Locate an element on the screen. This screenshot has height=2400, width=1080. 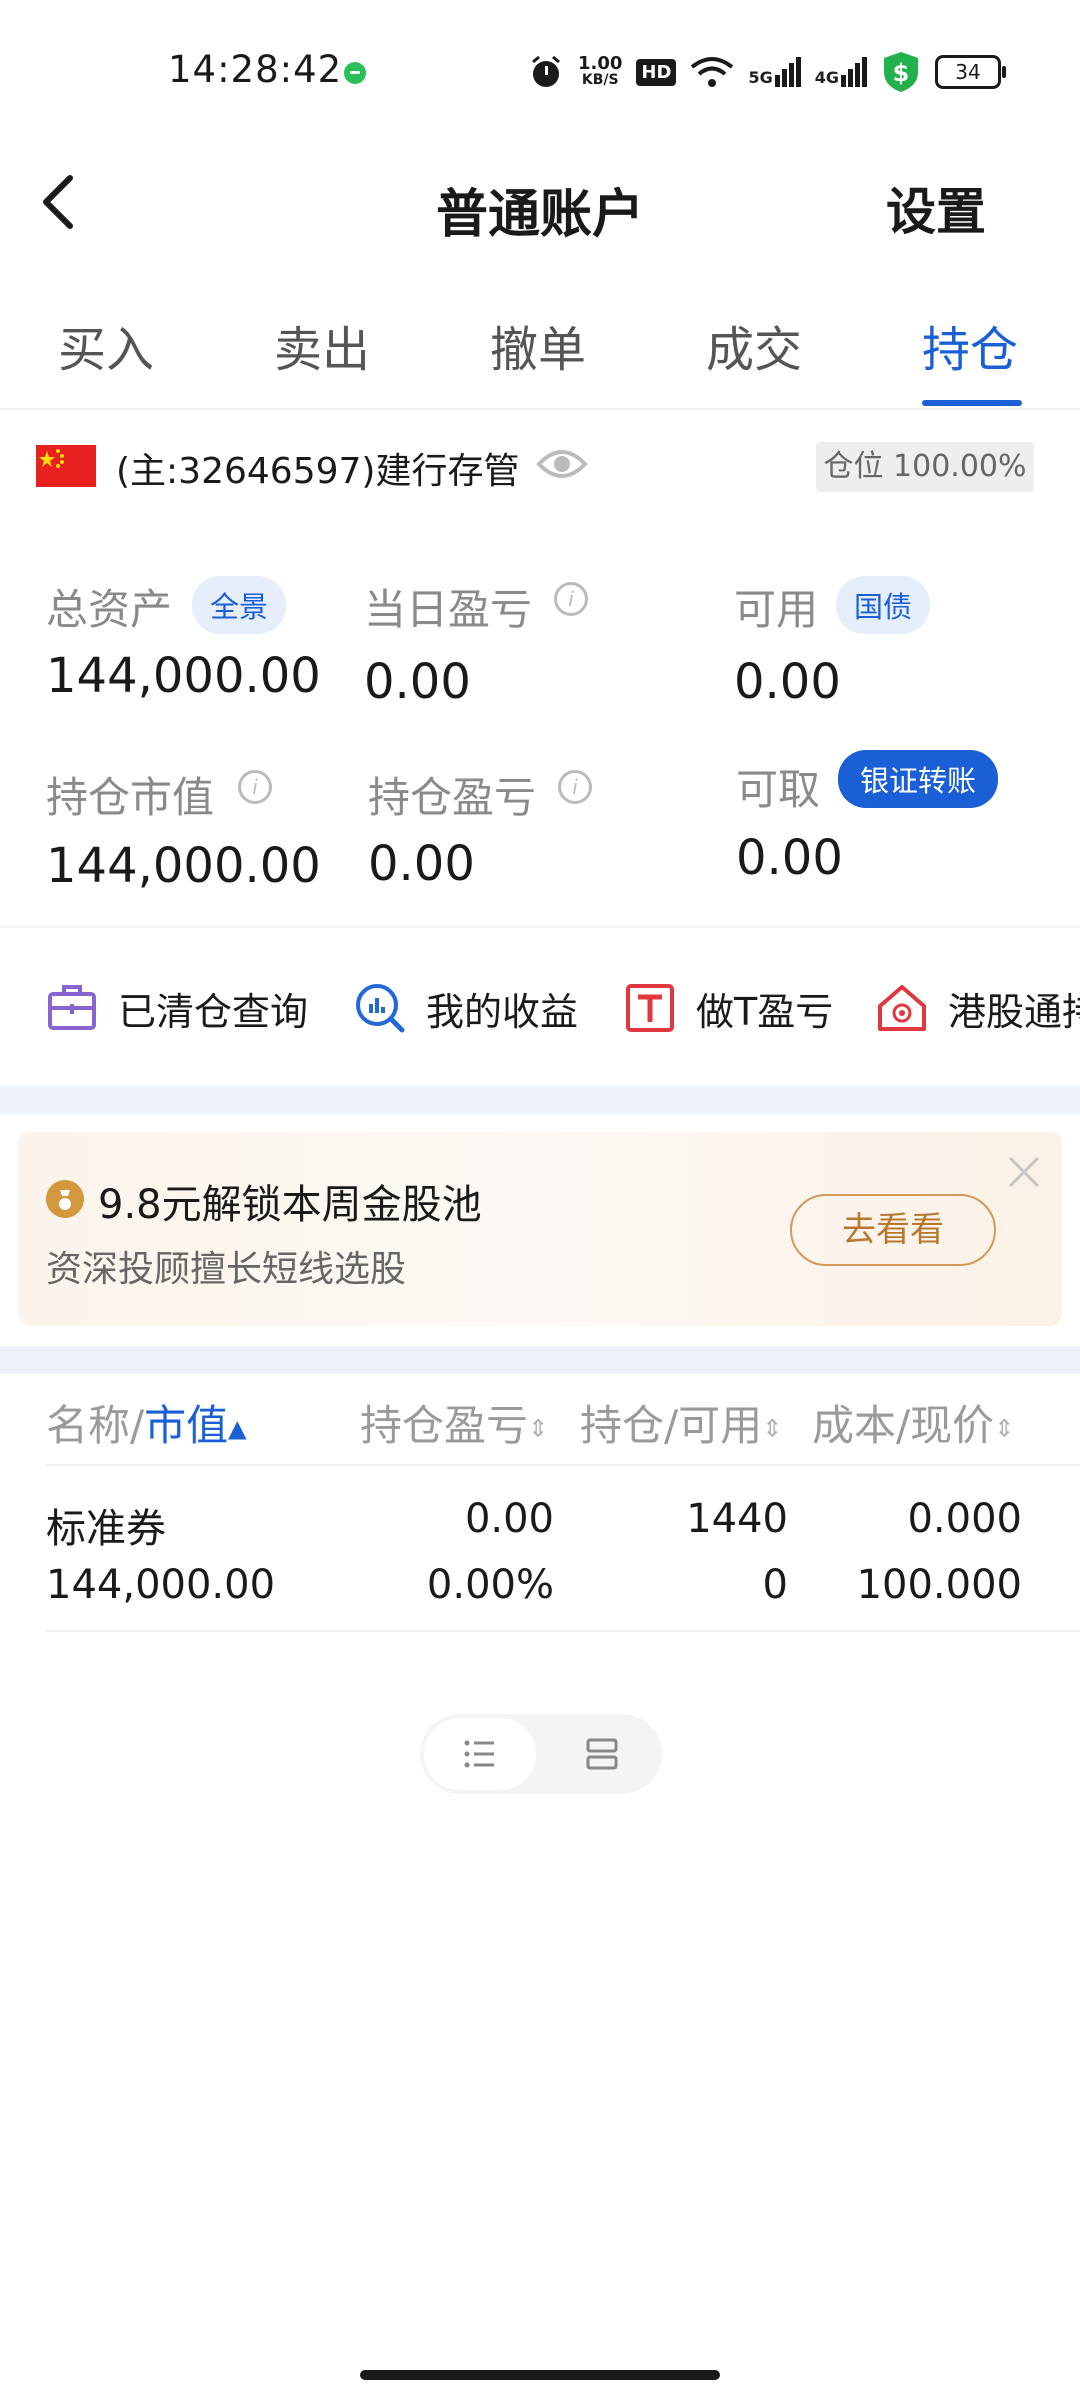
position-pl-label: 持仓盈亏 is located at coordinates (452, 797).